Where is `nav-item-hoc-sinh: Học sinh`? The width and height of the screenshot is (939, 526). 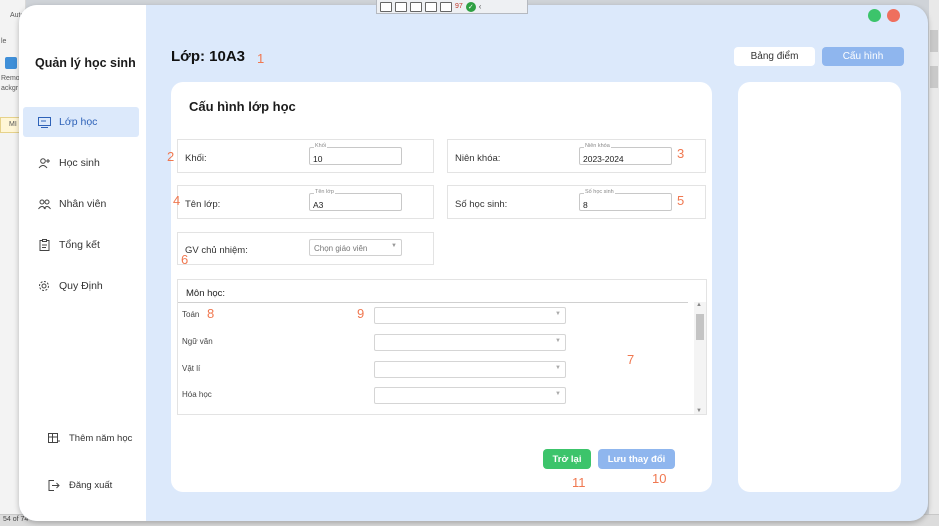
nav-item-hoc-sinh: Học sinh is located at coordinates (81, 163).